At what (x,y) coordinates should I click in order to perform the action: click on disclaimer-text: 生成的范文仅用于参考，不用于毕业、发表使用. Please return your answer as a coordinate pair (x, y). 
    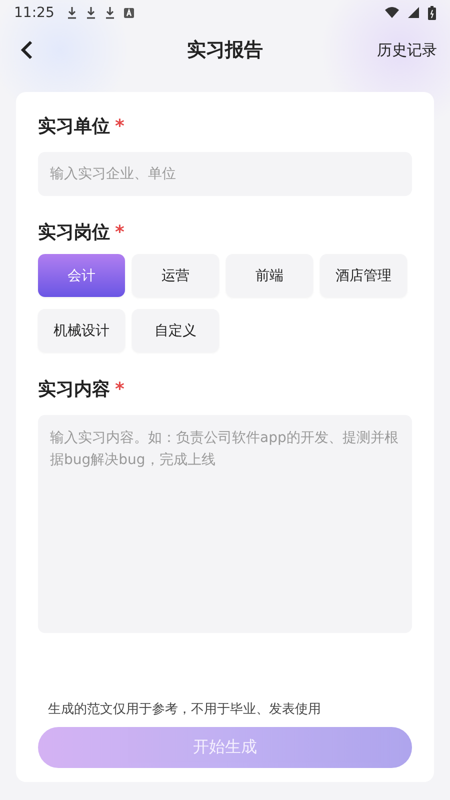
    Looking at the image, I should click on (185, 709).